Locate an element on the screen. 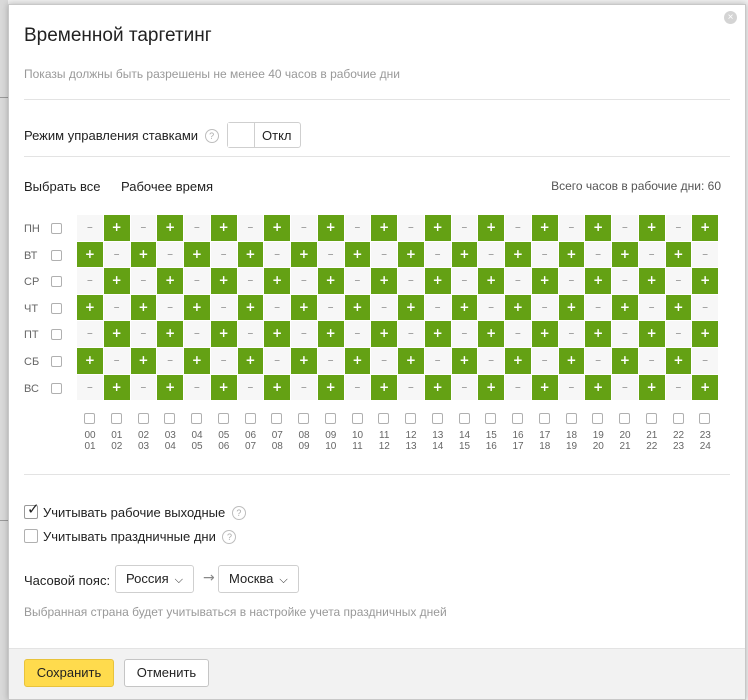 The height and width of the screenshot is (700, 748). holidays-checkbox is located at coordinates (31, 536).